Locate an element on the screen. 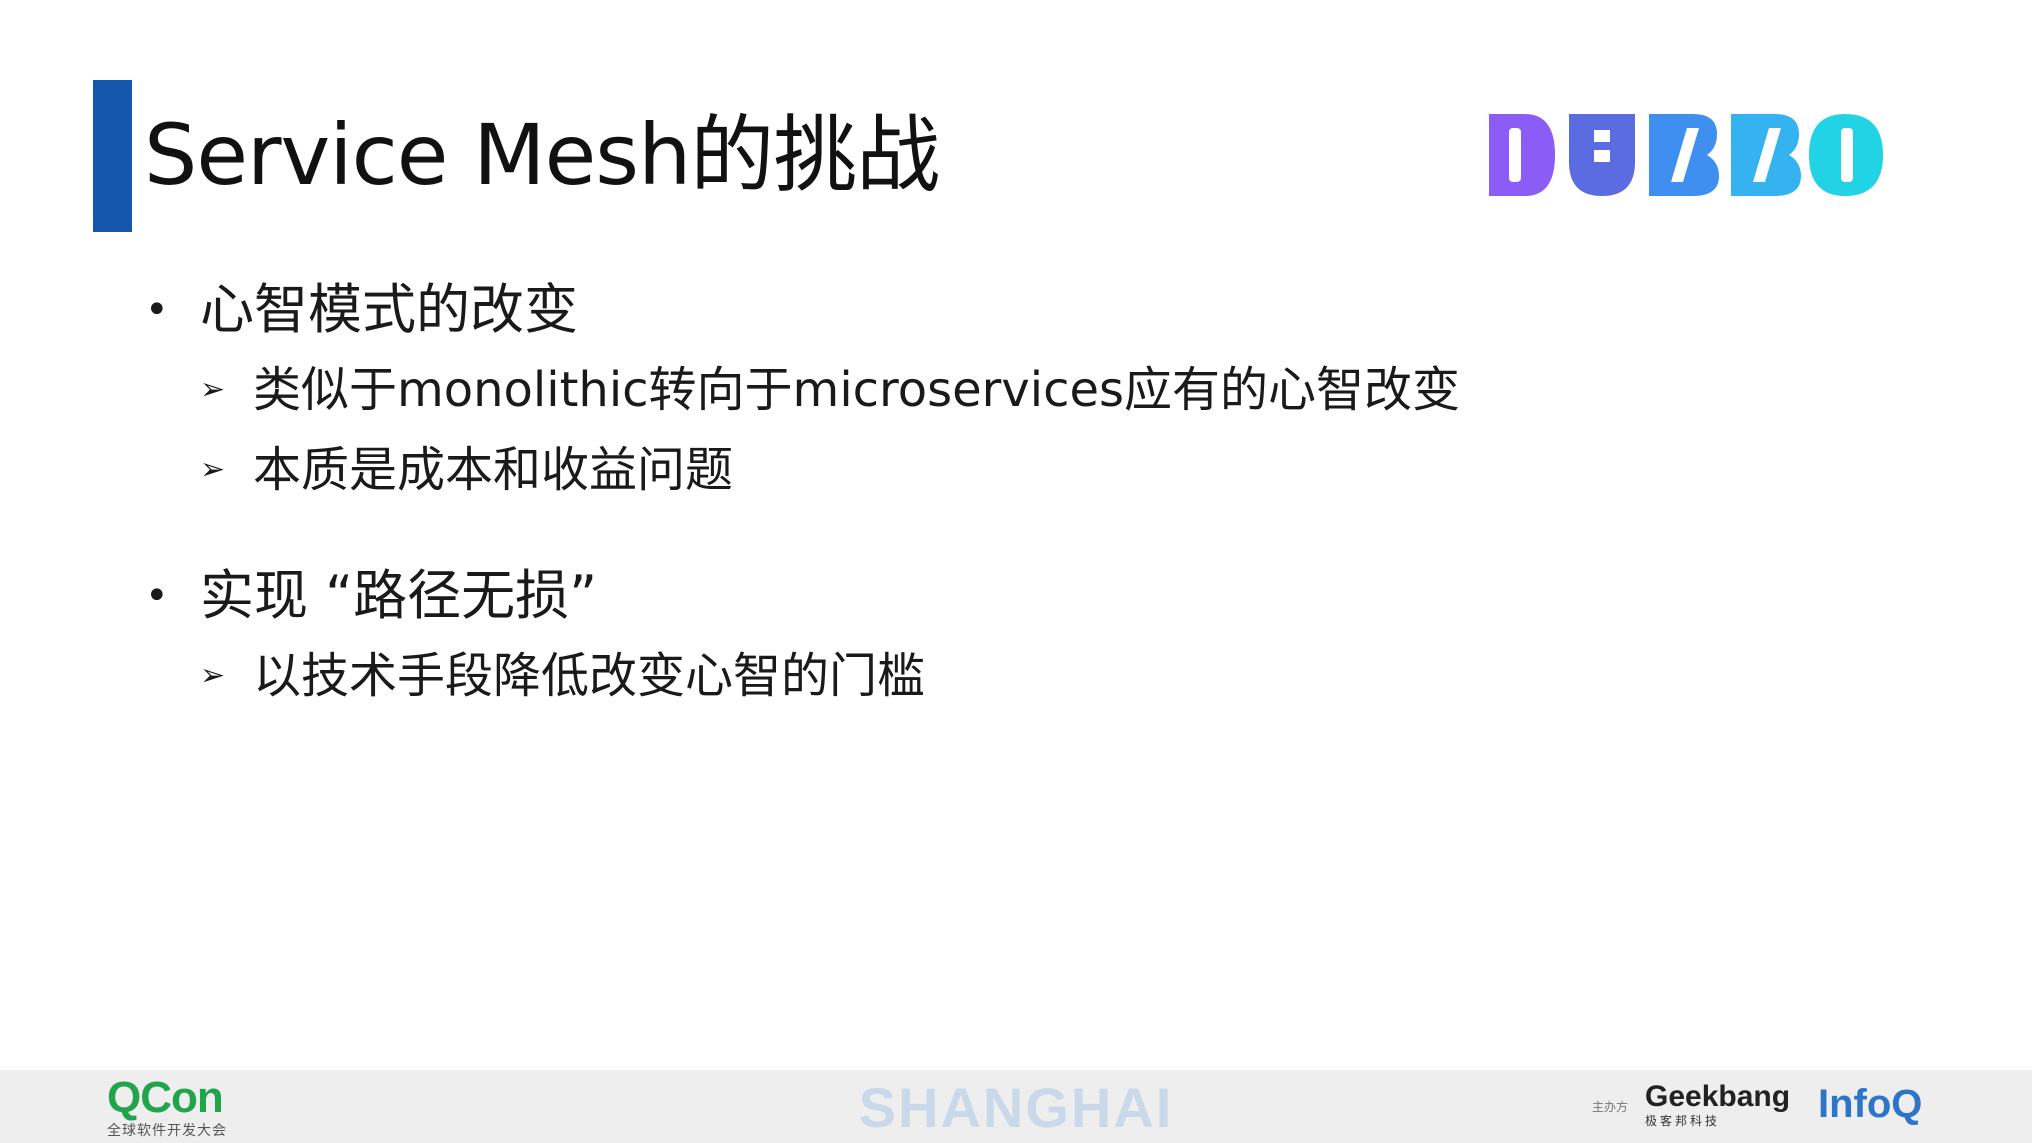 The image size is (2032, 1143). geekbang-logo: Geekbang 极客邦科技 is located at coordinates (1717, 1105).